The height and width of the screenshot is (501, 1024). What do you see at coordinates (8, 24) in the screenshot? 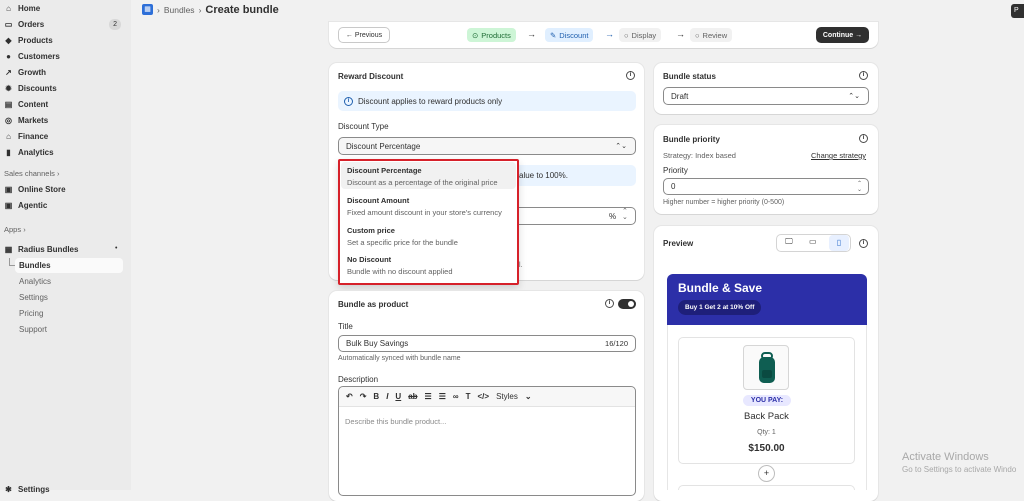
I see `inbox-icon: ▭` at bounding box center [8, 24].